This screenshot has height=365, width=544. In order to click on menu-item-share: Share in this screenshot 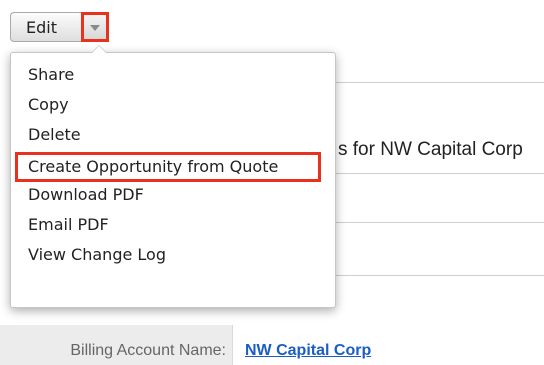, I will do `click(51, 75)`.